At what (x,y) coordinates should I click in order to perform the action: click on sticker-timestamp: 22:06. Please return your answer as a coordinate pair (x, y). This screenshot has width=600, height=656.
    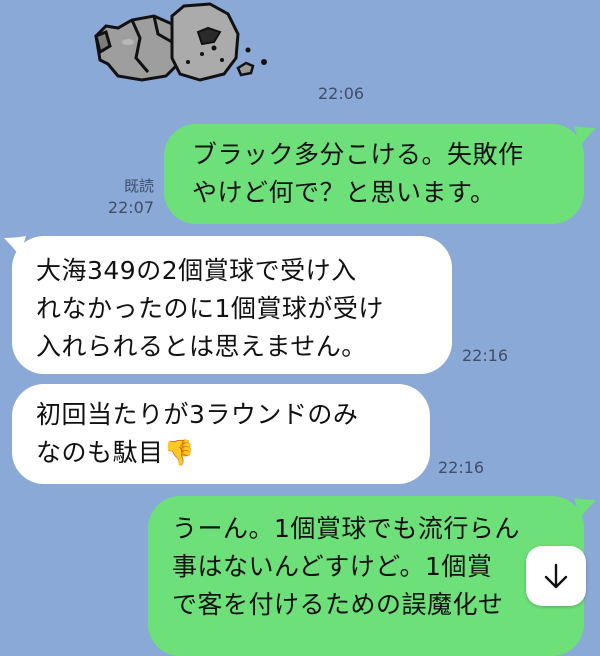
    Looking at the image, I should click on (341, 93).